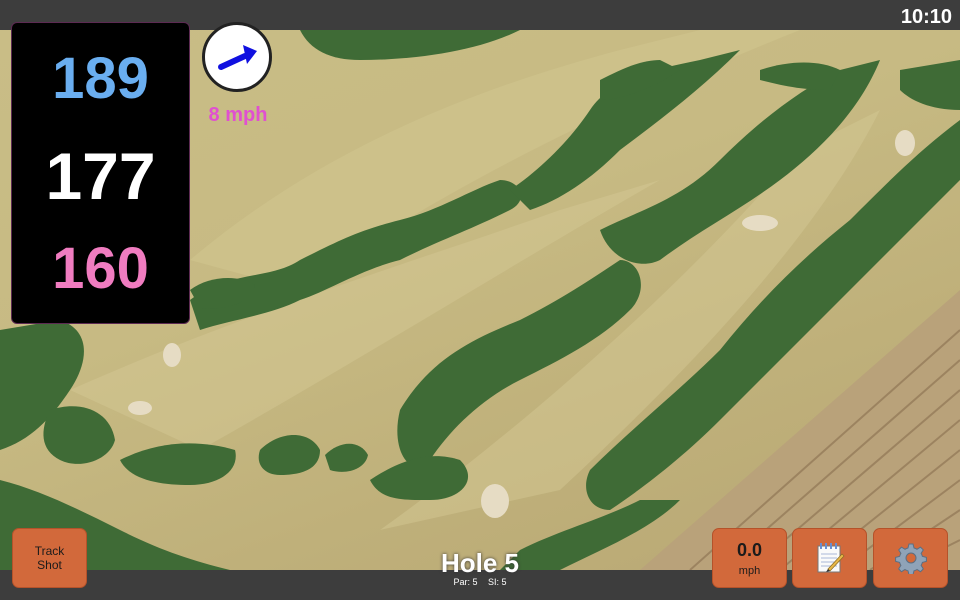  I want to click on speed-button: 0.0 mph, so click(749, 558).